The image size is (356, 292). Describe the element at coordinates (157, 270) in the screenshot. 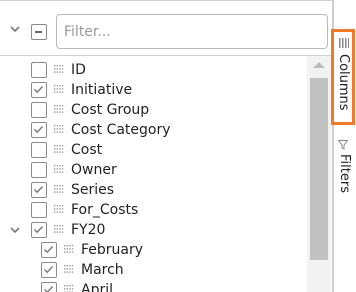

I see `column-row: March` at that location.